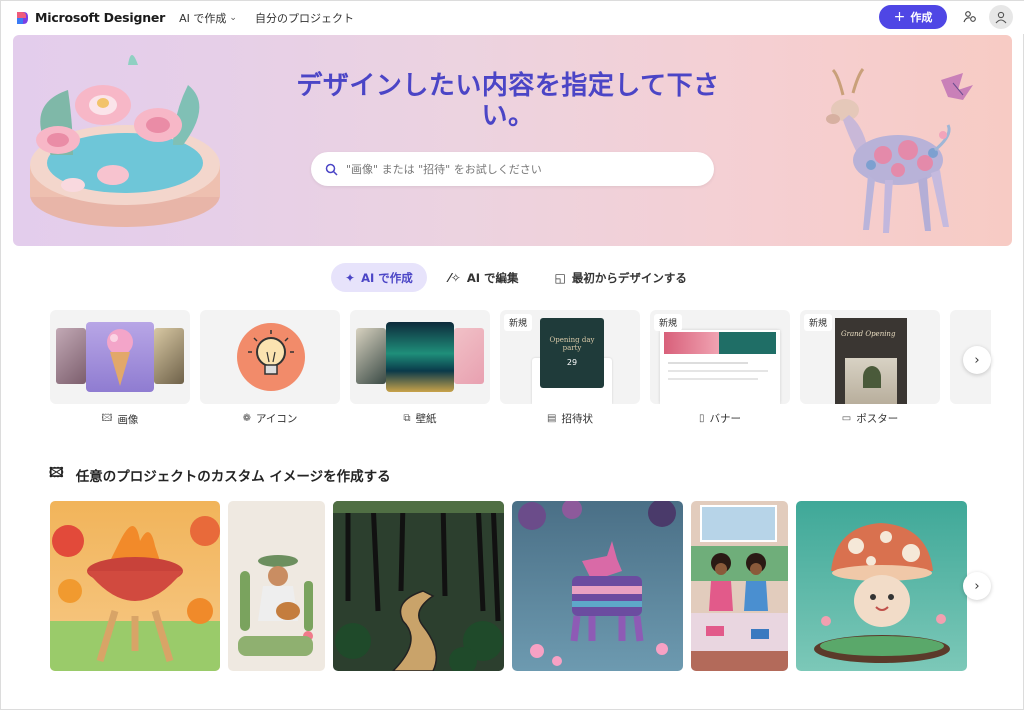 The image size is (1024, 710). Describe the element at coordinates (720, 357) in the screenshot. I see `template-thumb-banner: 新規` at that location.